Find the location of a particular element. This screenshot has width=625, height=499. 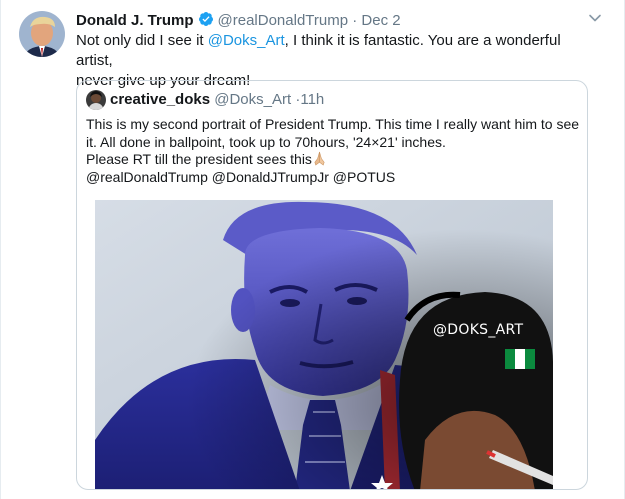

author-avatar is located at coordinates (42, 34).